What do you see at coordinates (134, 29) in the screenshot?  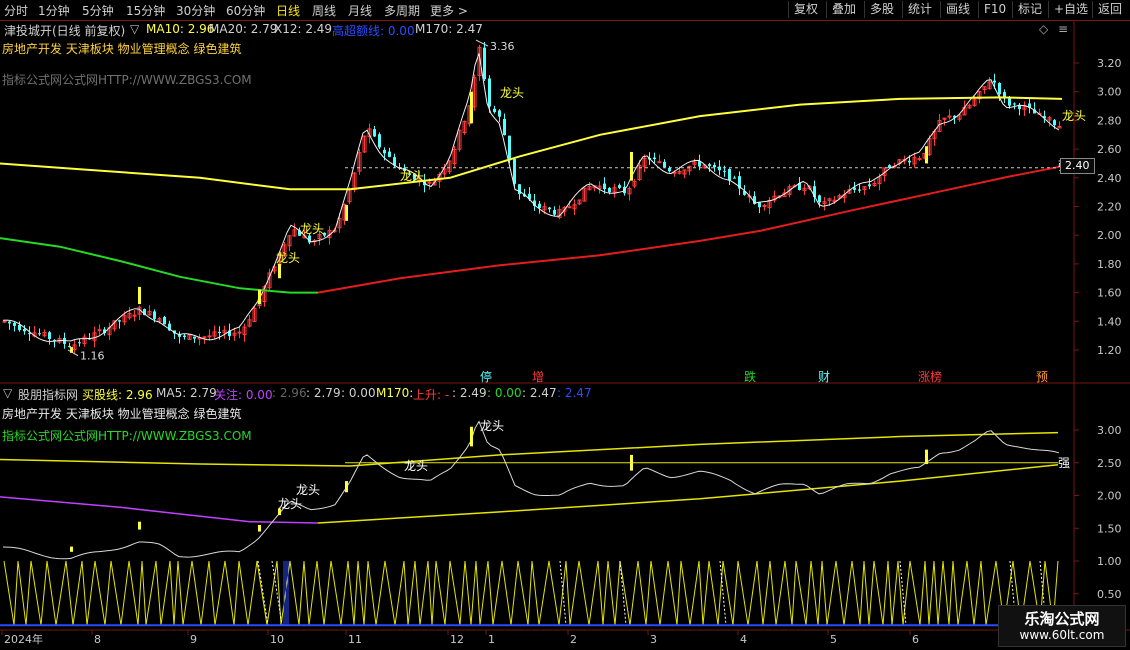 I see `collapse-icon: ▽` at bounding box center [134, 29].